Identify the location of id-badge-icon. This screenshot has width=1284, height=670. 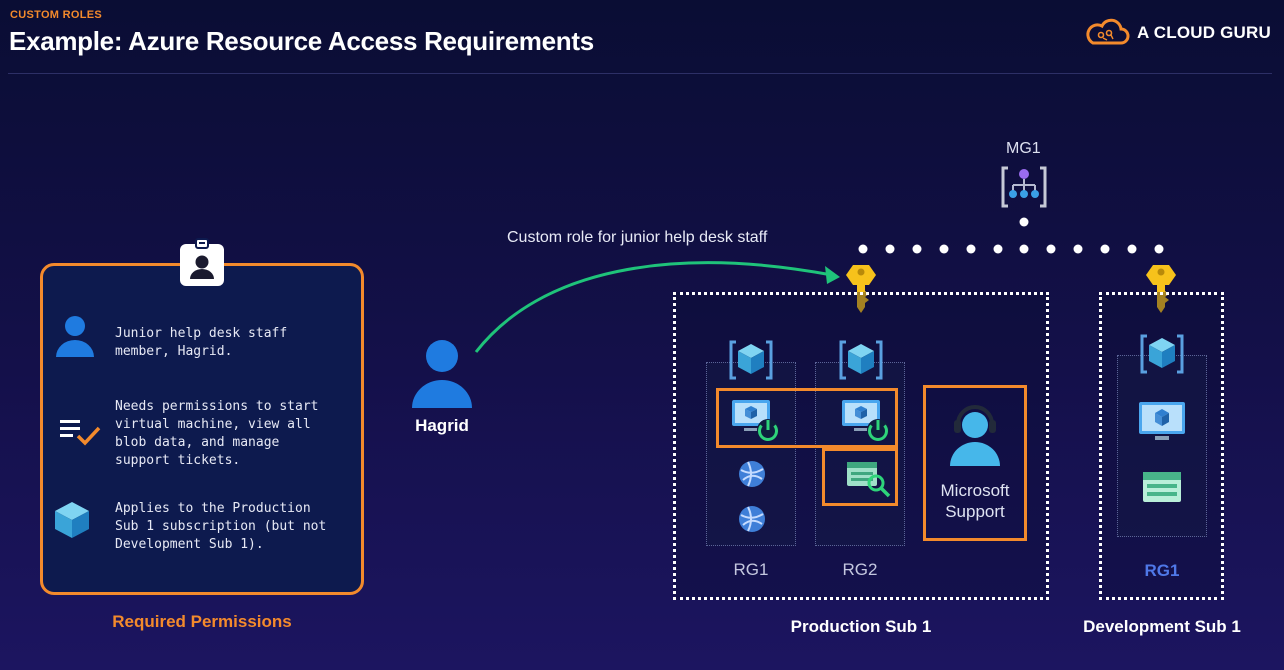
(202, 263).